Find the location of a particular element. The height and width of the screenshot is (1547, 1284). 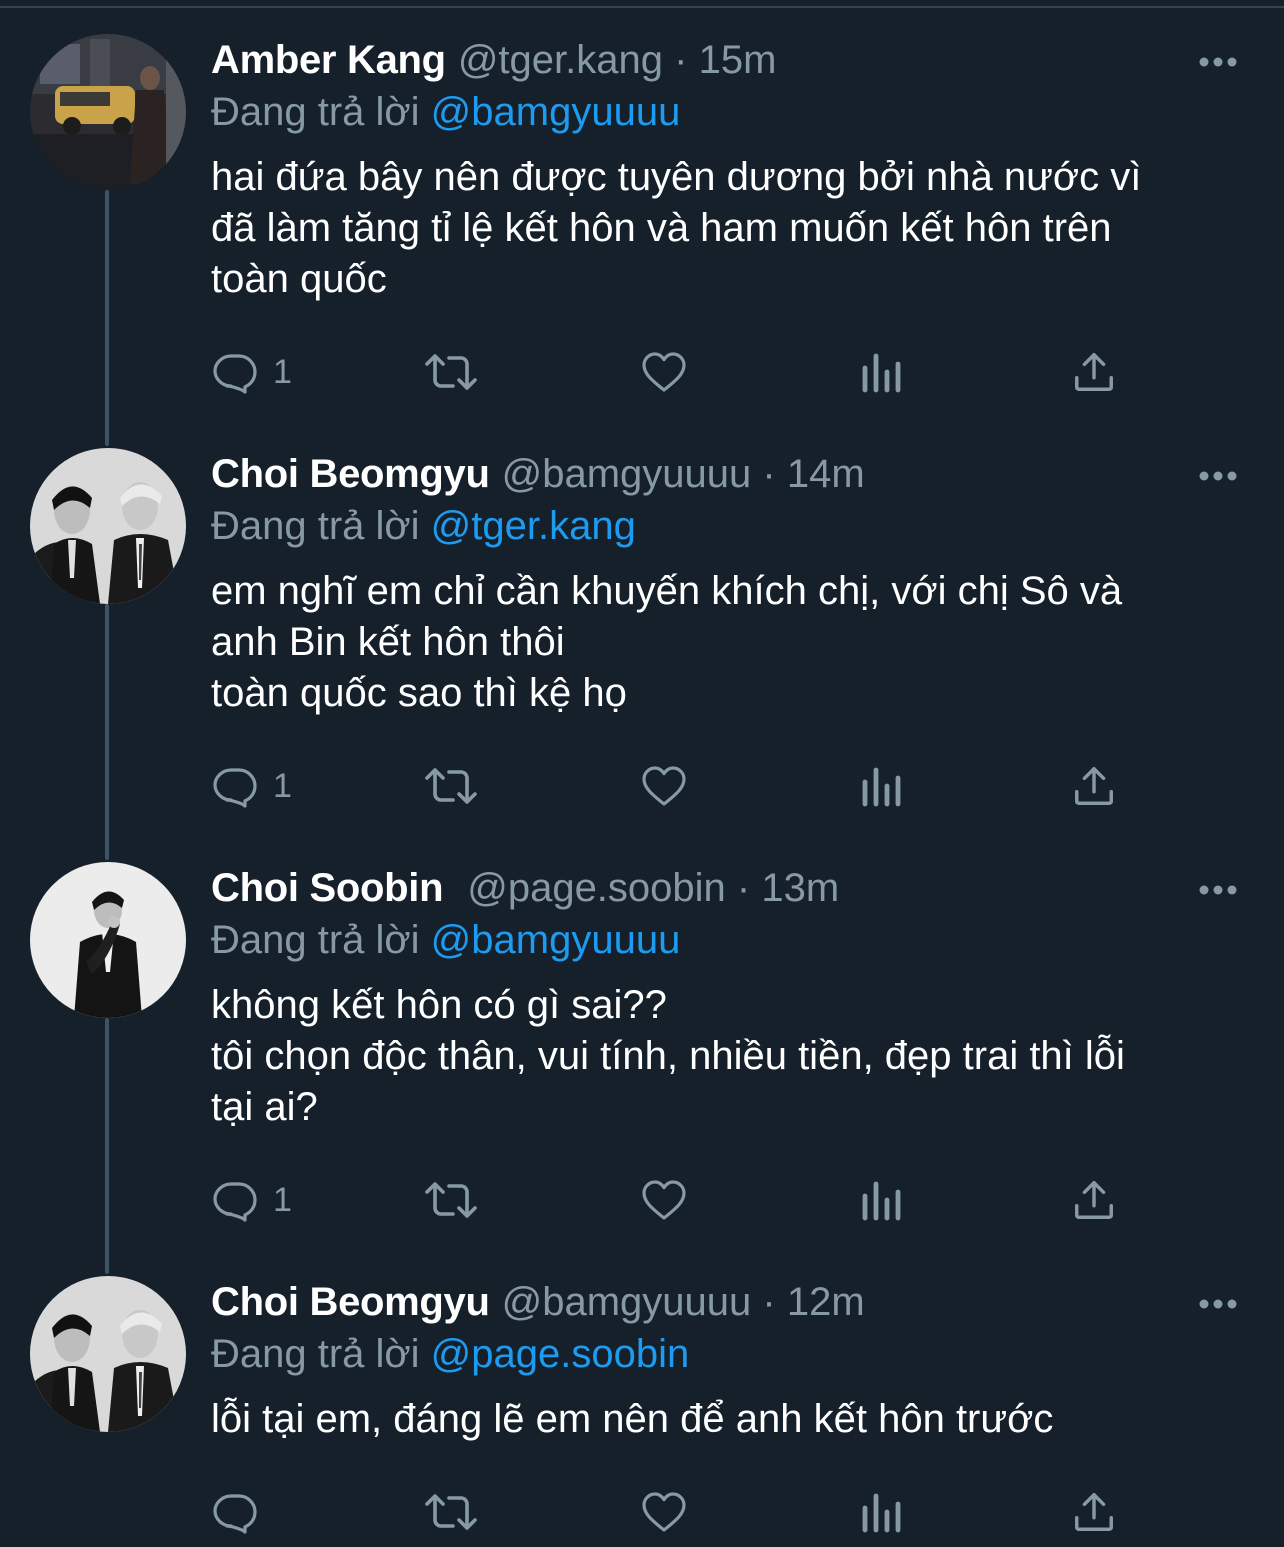

replying-to: Đang trả lời @bamgyuuuu is located at coordinates (731, 940).